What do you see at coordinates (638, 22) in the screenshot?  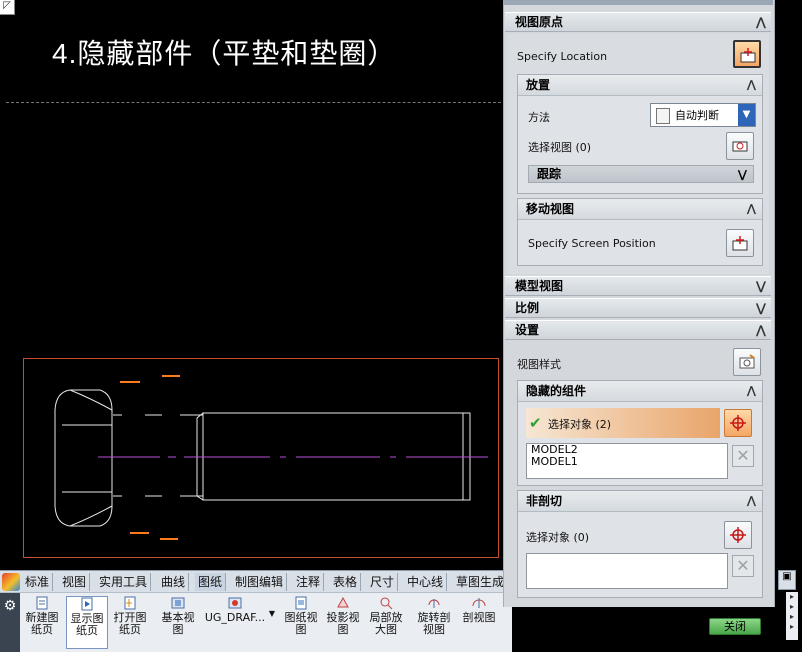 I see `section-view-origin: 视图原点 ⋀` at bounding box center [638, 22].